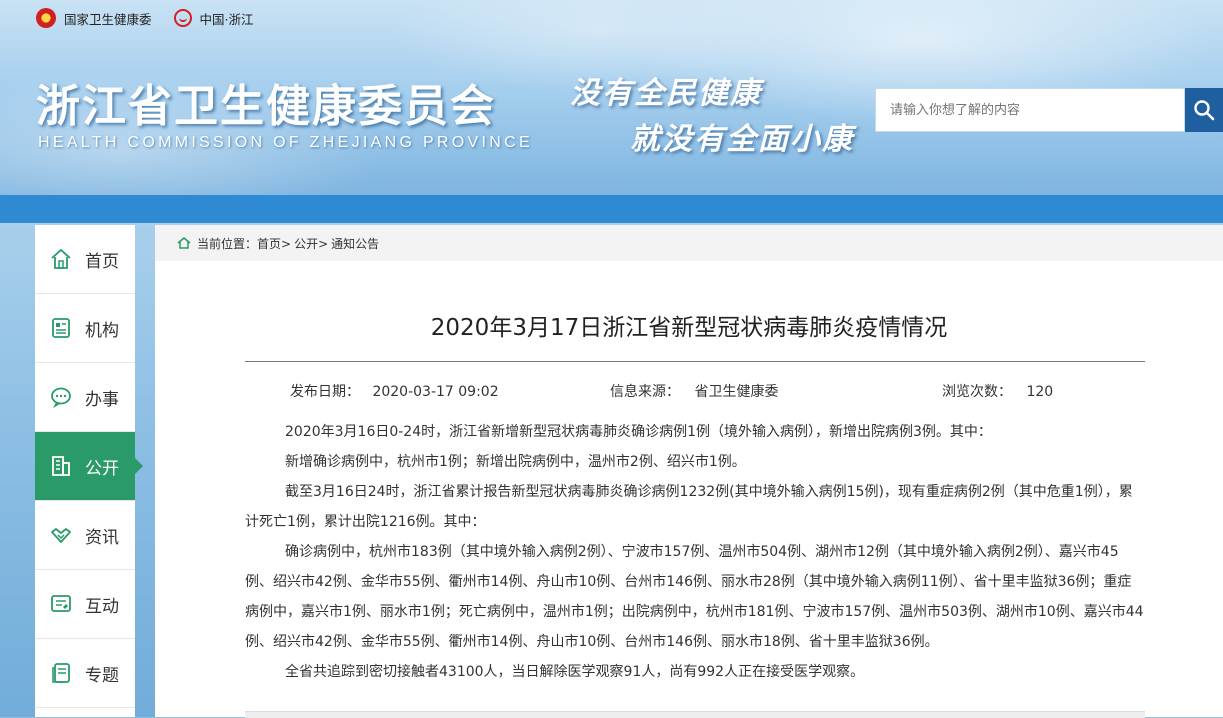  Describe the element at coordinates (325, 392) in the screenshot. I see `publish-label: 发布日期：` at that location.